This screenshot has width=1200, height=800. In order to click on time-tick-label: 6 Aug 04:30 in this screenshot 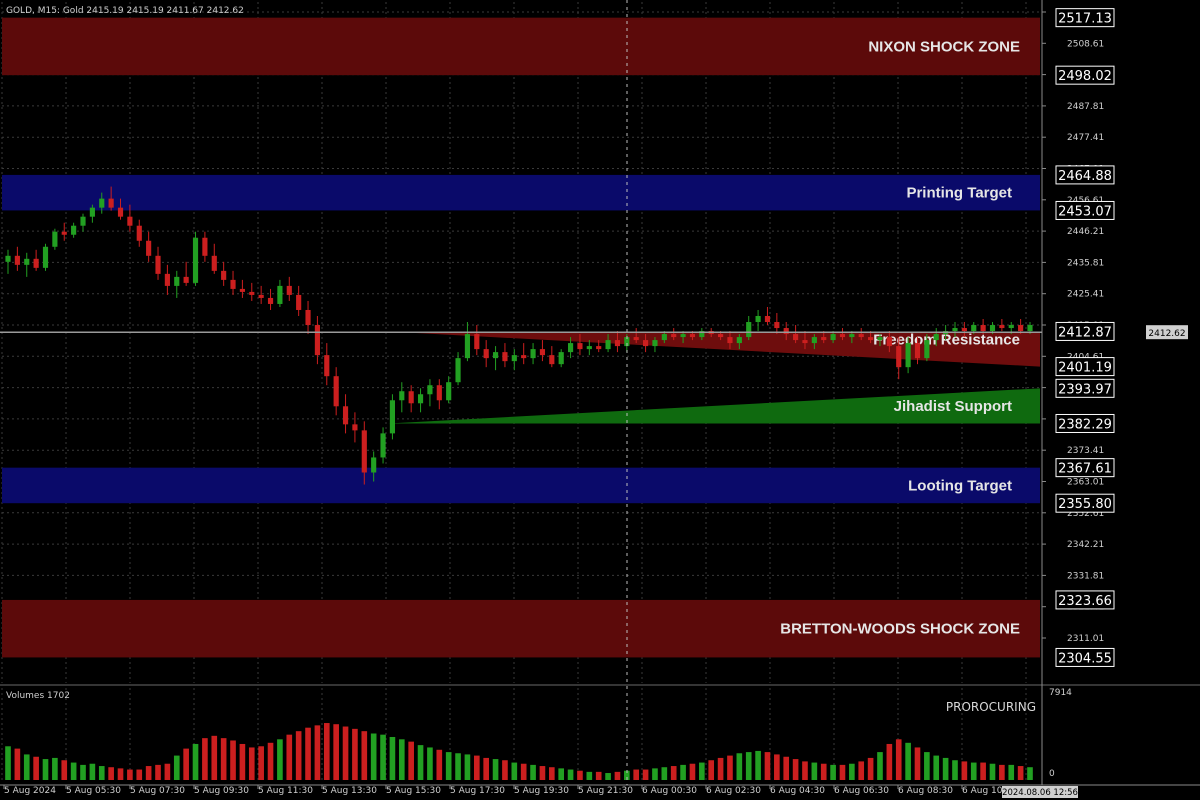, I will do `click(797, 791)`.